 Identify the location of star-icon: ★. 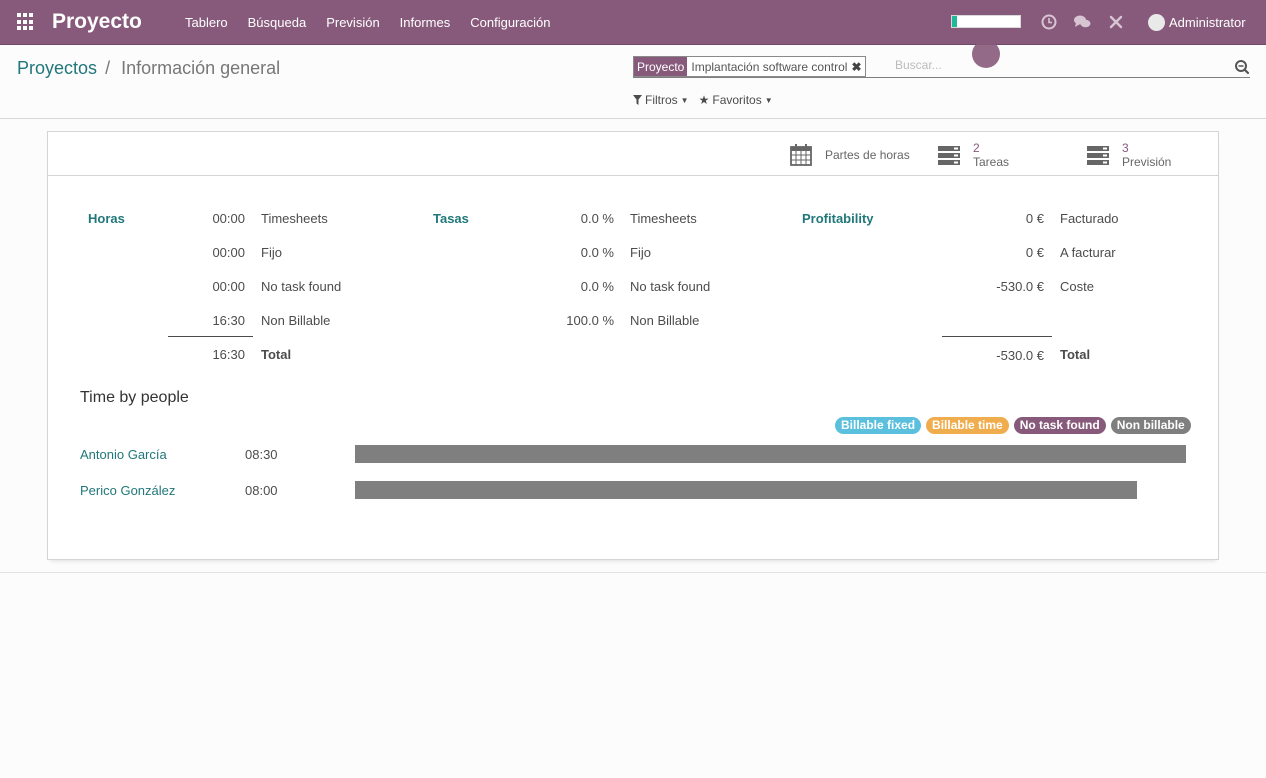
(704, 100).